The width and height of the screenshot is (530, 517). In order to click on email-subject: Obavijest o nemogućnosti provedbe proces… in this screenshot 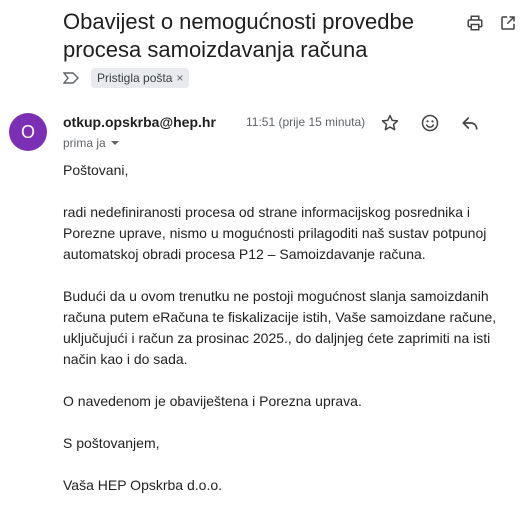, I will do `click(238, 35)`.